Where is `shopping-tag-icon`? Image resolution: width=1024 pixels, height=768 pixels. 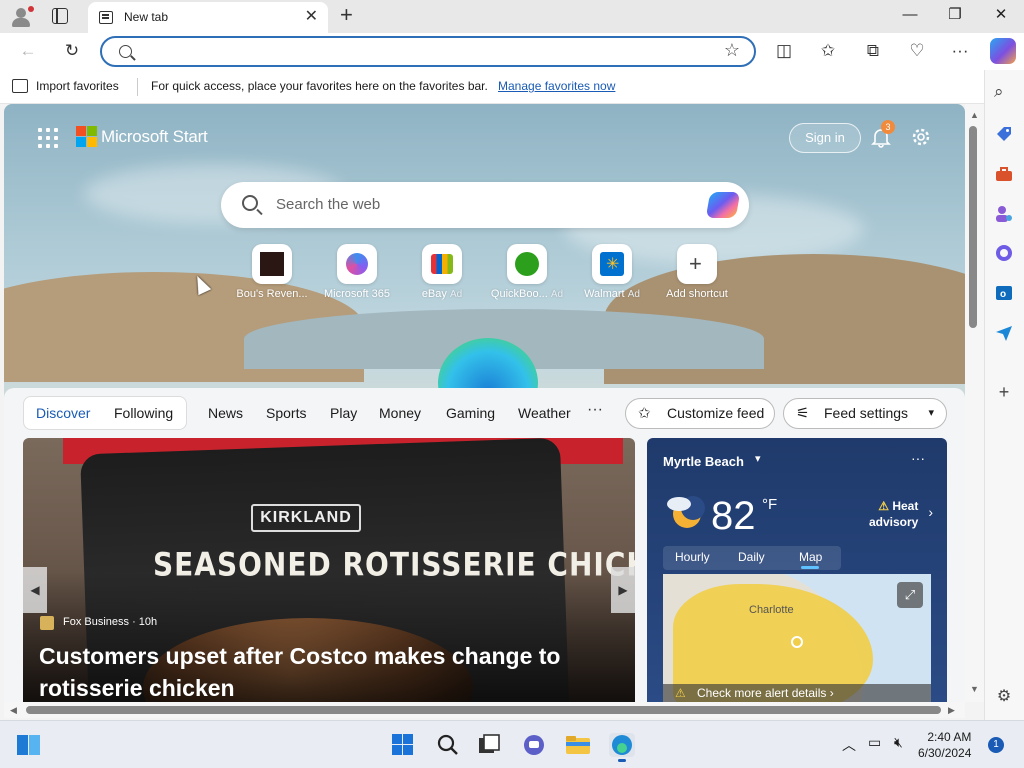 shopping-tag-icon is located at coordinates (1004, 134).